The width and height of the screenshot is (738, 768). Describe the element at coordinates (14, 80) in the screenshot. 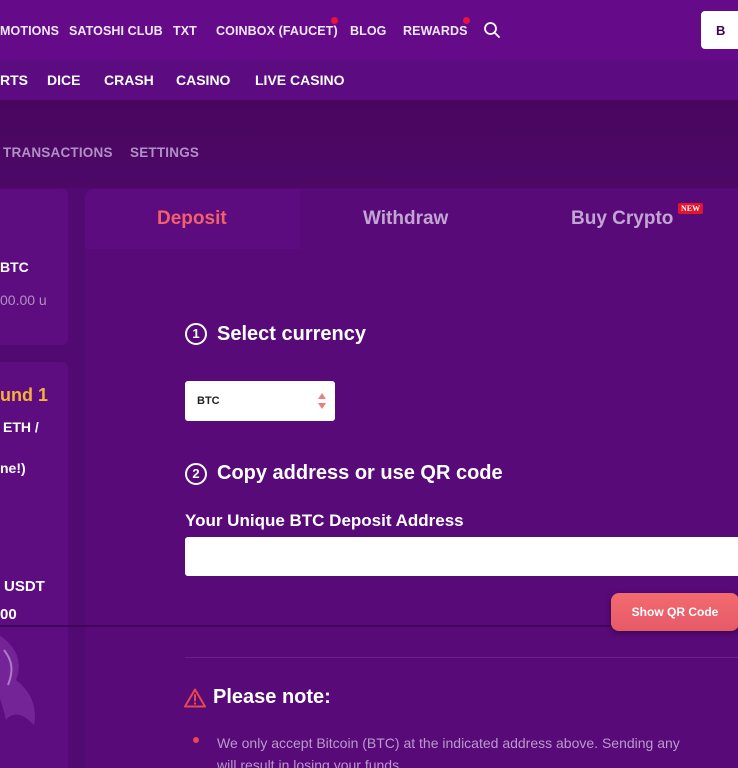

I see `nav-sports: RTS` at that location.